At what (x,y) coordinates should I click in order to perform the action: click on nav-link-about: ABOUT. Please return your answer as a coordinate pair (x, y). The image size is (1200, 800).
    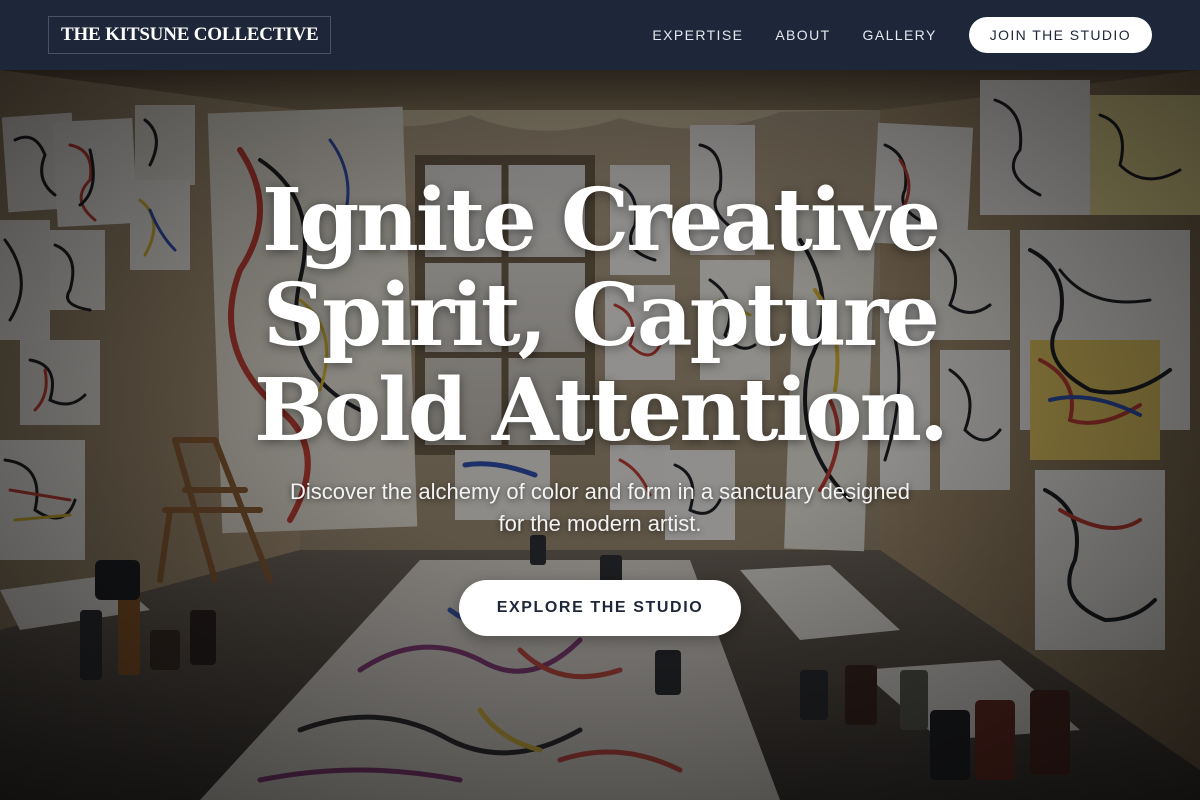
    Looking at the image, I should click on (802, 35).